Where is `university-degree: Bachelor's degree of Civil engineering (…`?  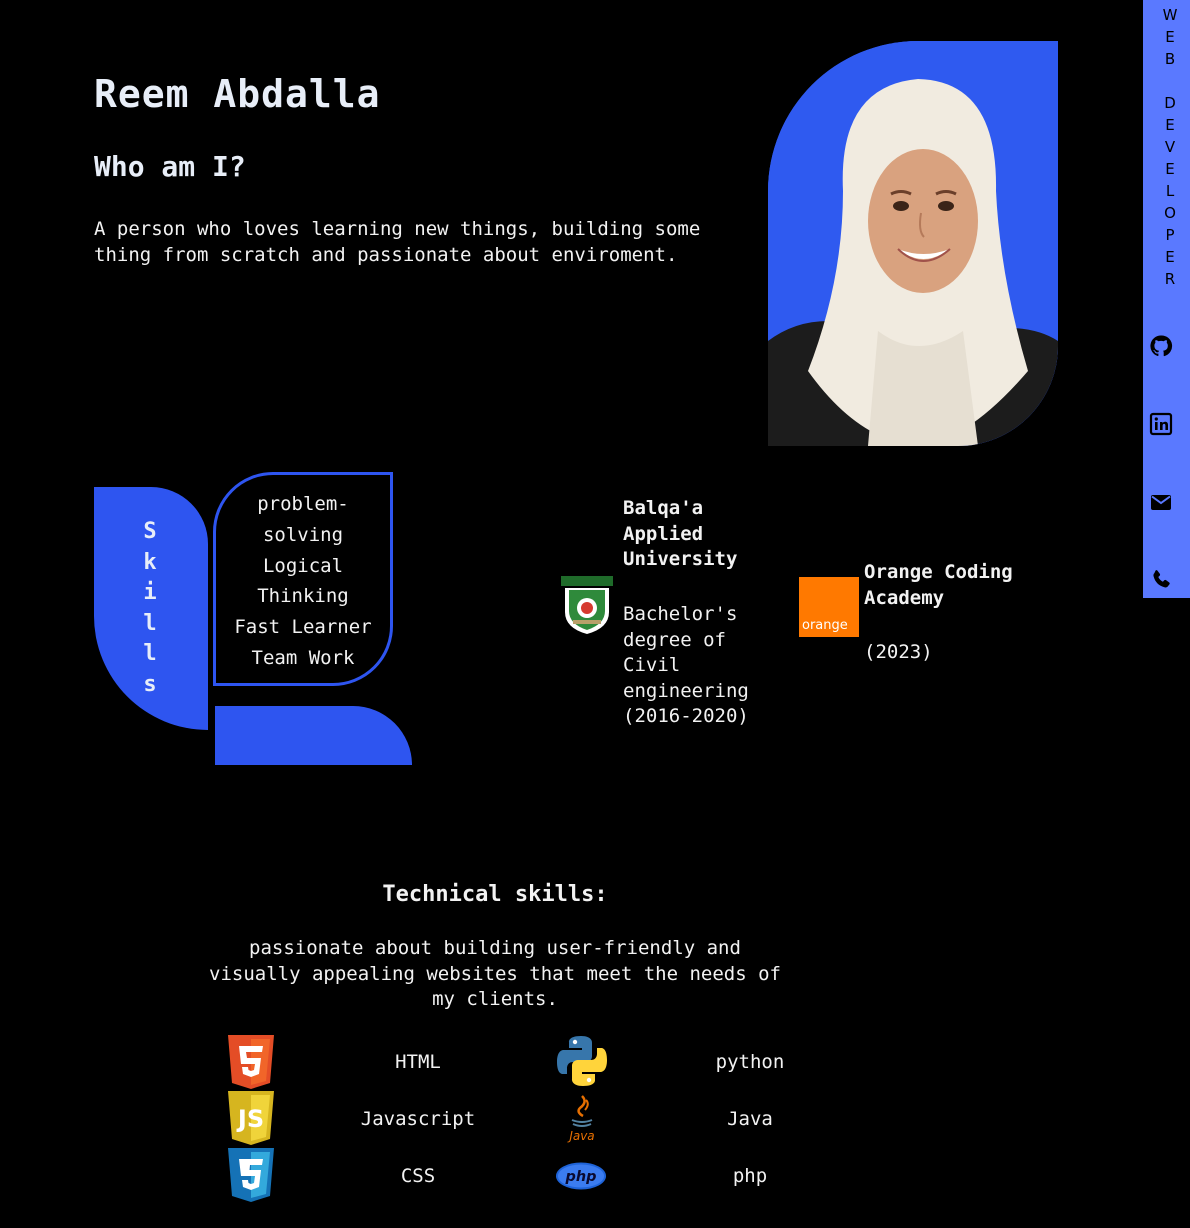 university-degree: Bachelor's degree of Civil engineering (… is located at coordinates (686, 665).